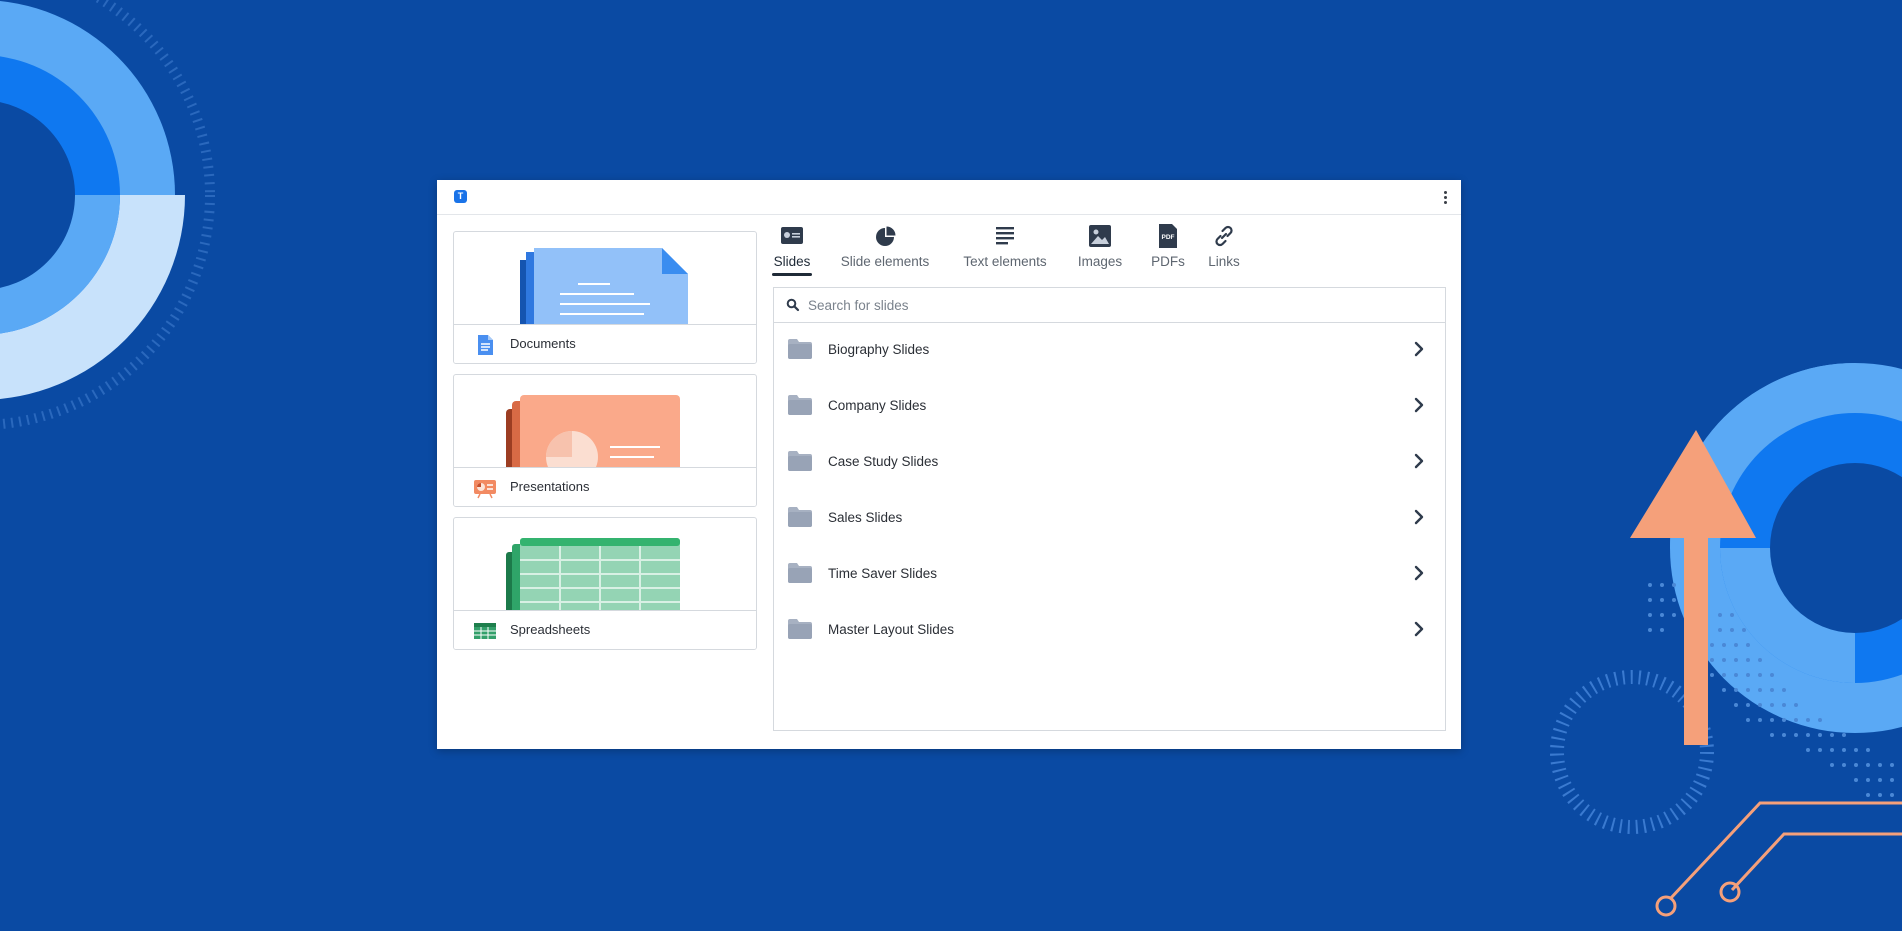 The image size is (1902, 931). Describe the element at coordinates (605, 629) in the screenshot. I see `category-footer: Spreadsheets` at that location.